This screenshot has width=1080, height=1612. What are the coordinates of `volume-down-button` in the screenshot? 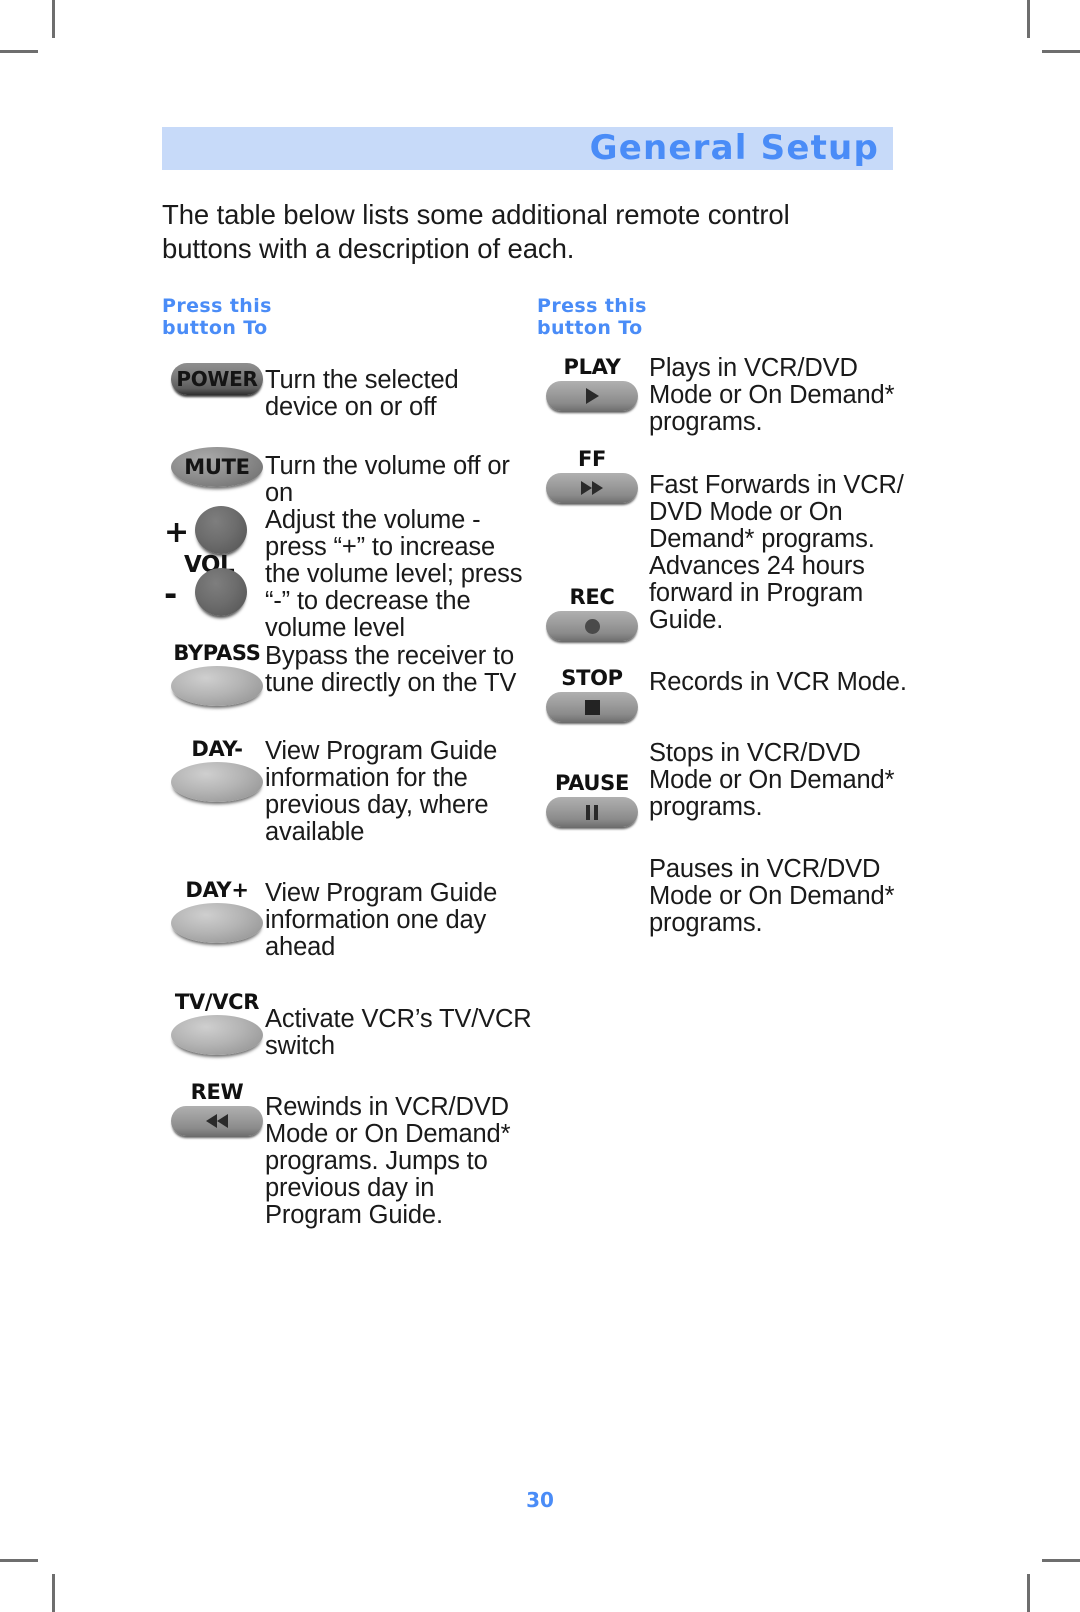 It's located at (221, 592).